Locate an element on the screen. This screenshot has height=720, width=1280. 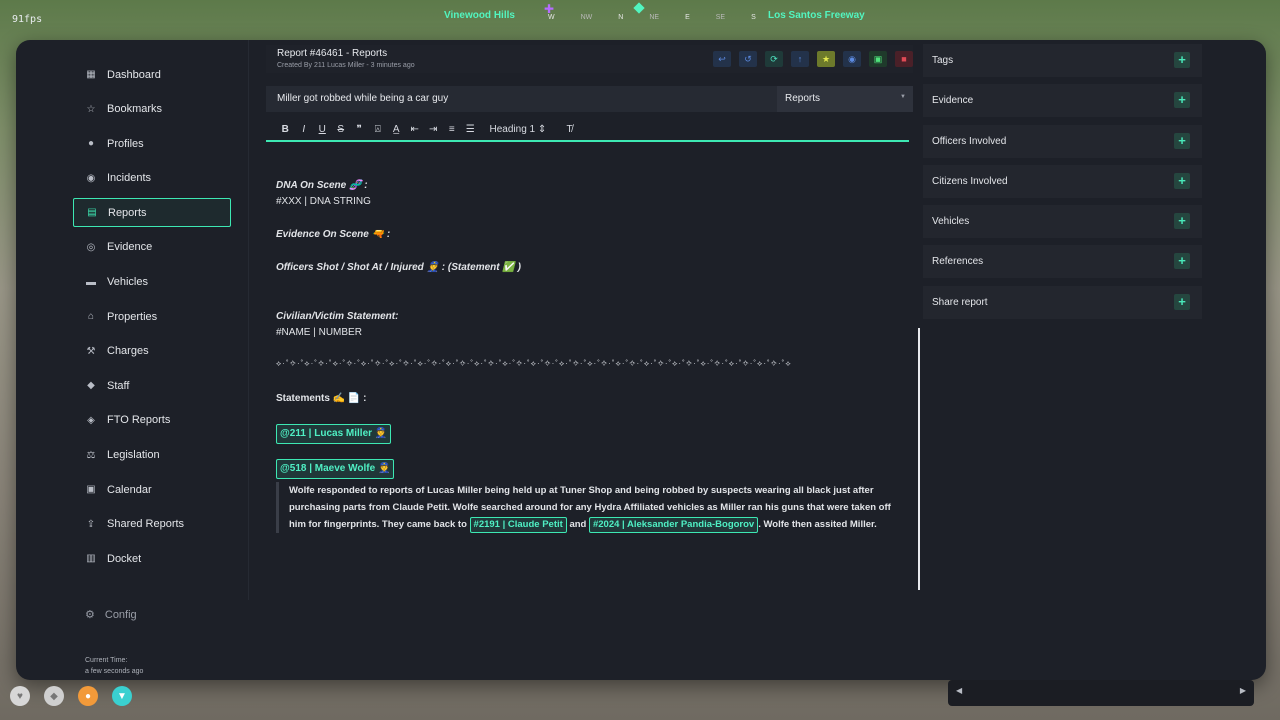
sidebar-item-dashboard: ▦ Dashboard is located at coordinates (152, 74).